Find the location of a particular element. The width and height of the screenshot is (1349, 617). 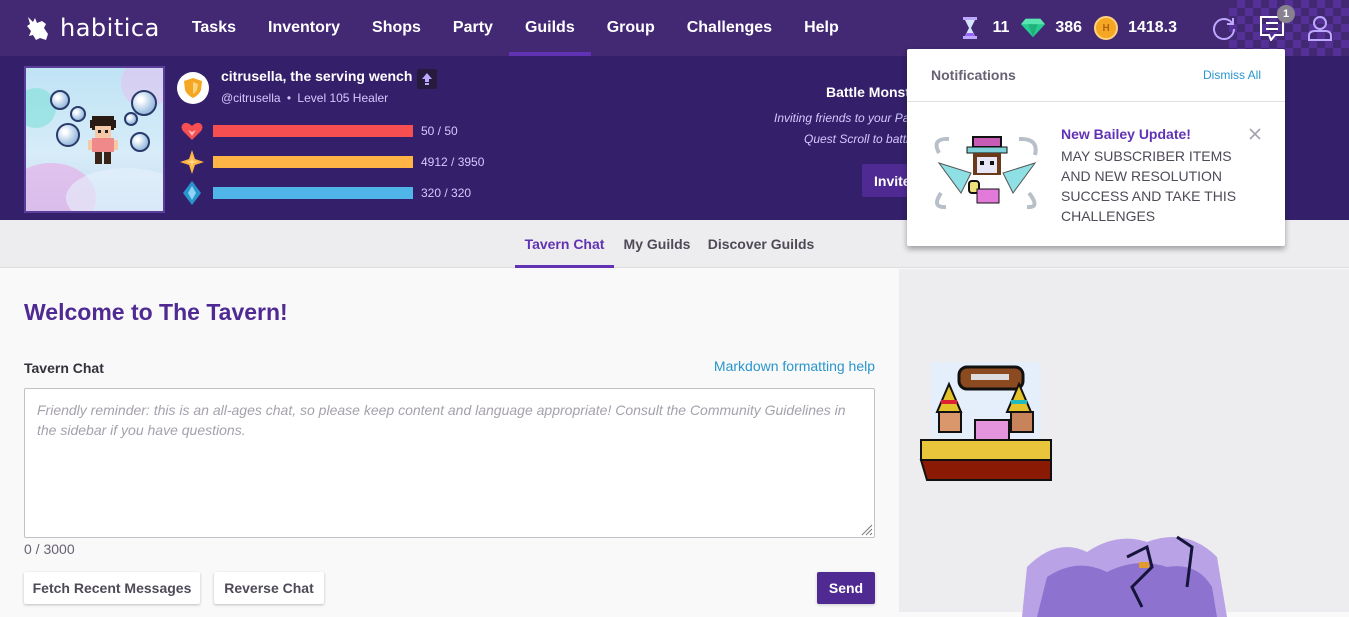

quest-boss-image is located at coordinates (1124, 576).